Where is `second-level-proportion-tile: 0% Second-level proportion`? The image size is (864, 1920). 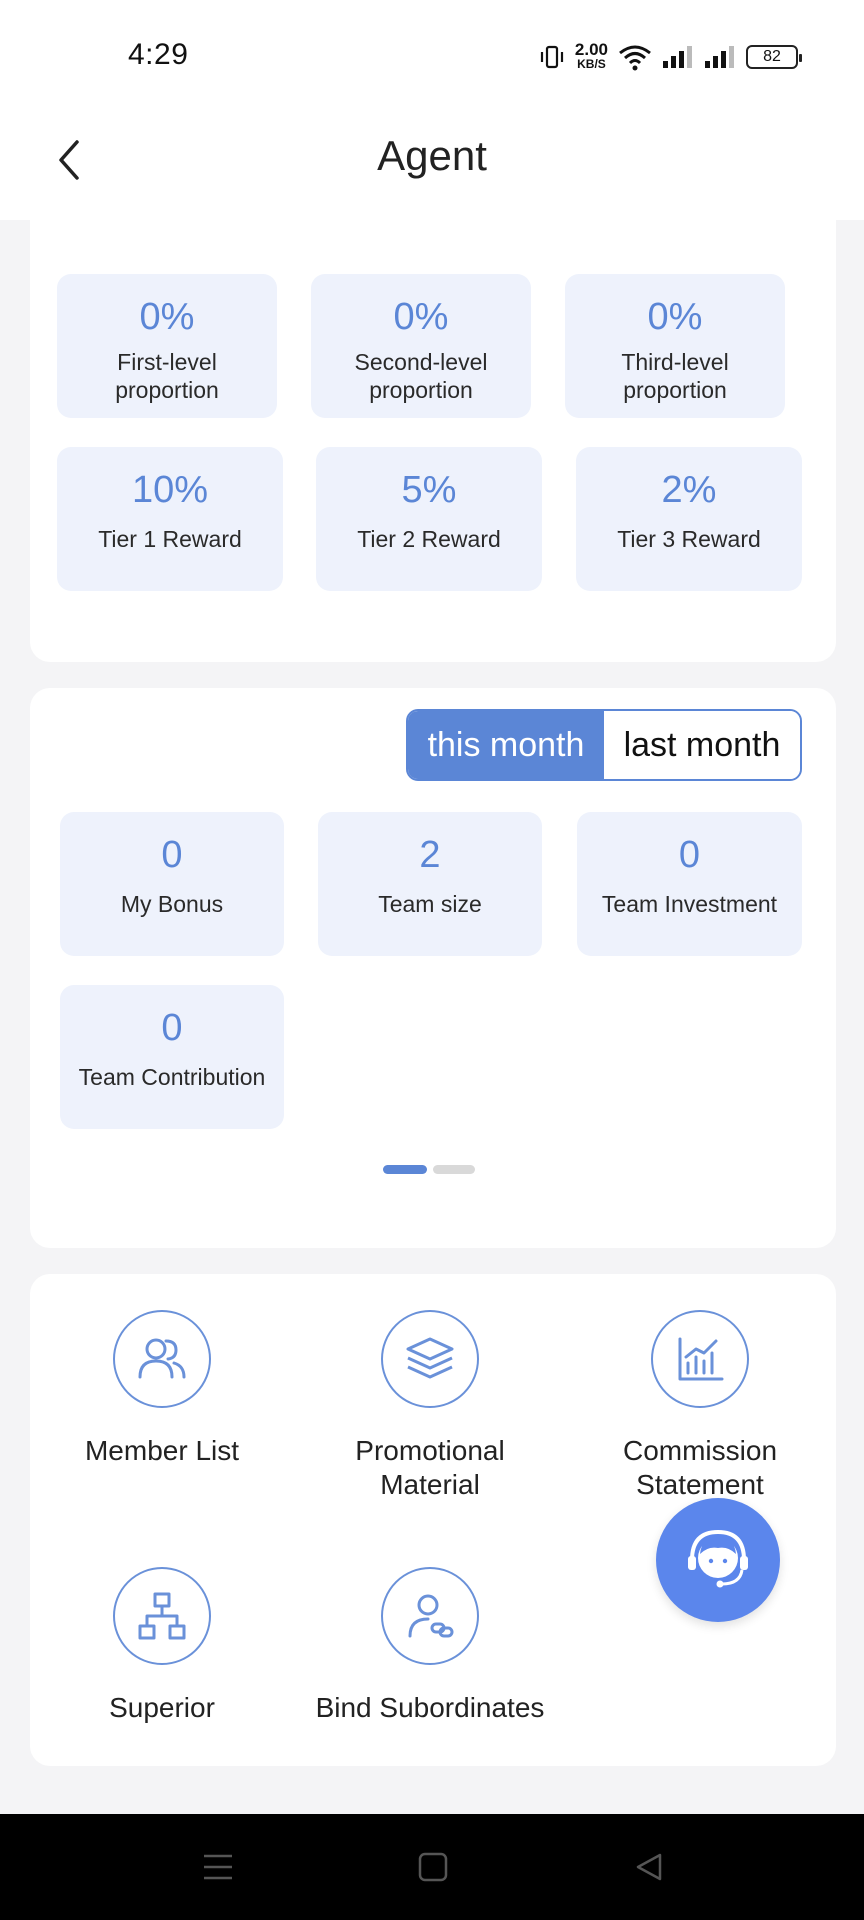 second-level-proportion-tile: 0% Second-level proportion is located at coordinates (421, 346).